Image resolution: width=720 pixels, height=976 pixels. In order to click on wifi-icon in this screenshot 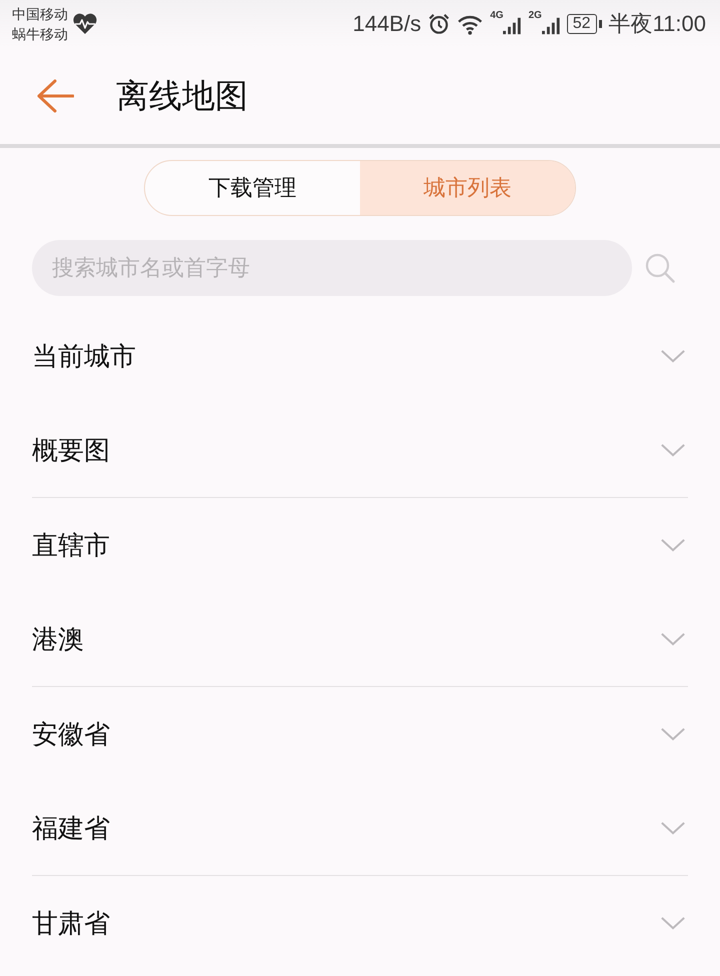, I will do `click(470, 24)`.